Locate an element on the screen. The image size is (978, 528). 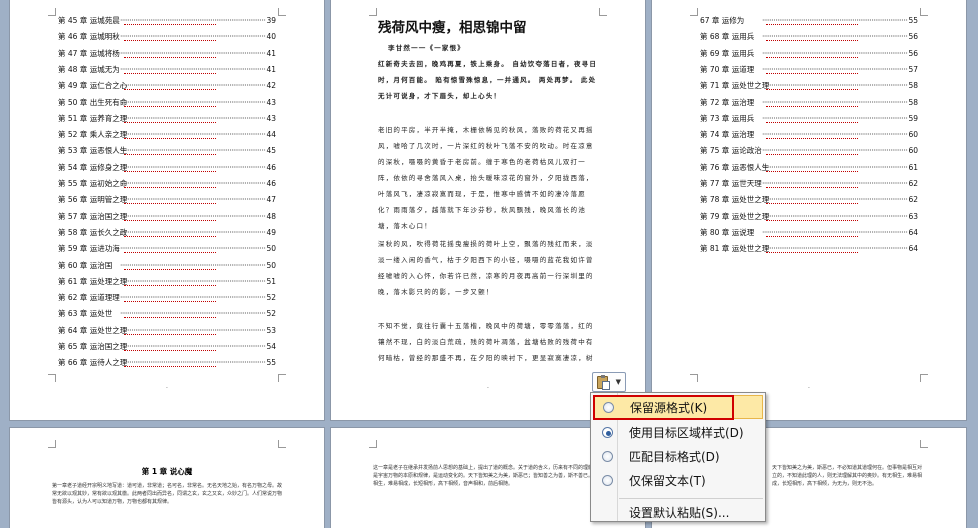
menu-item-label: 仅保留文本(T) is located at coordinates (667, 481).